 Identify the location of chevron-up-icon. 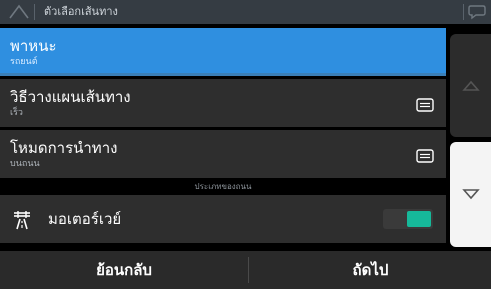
(471, 85).